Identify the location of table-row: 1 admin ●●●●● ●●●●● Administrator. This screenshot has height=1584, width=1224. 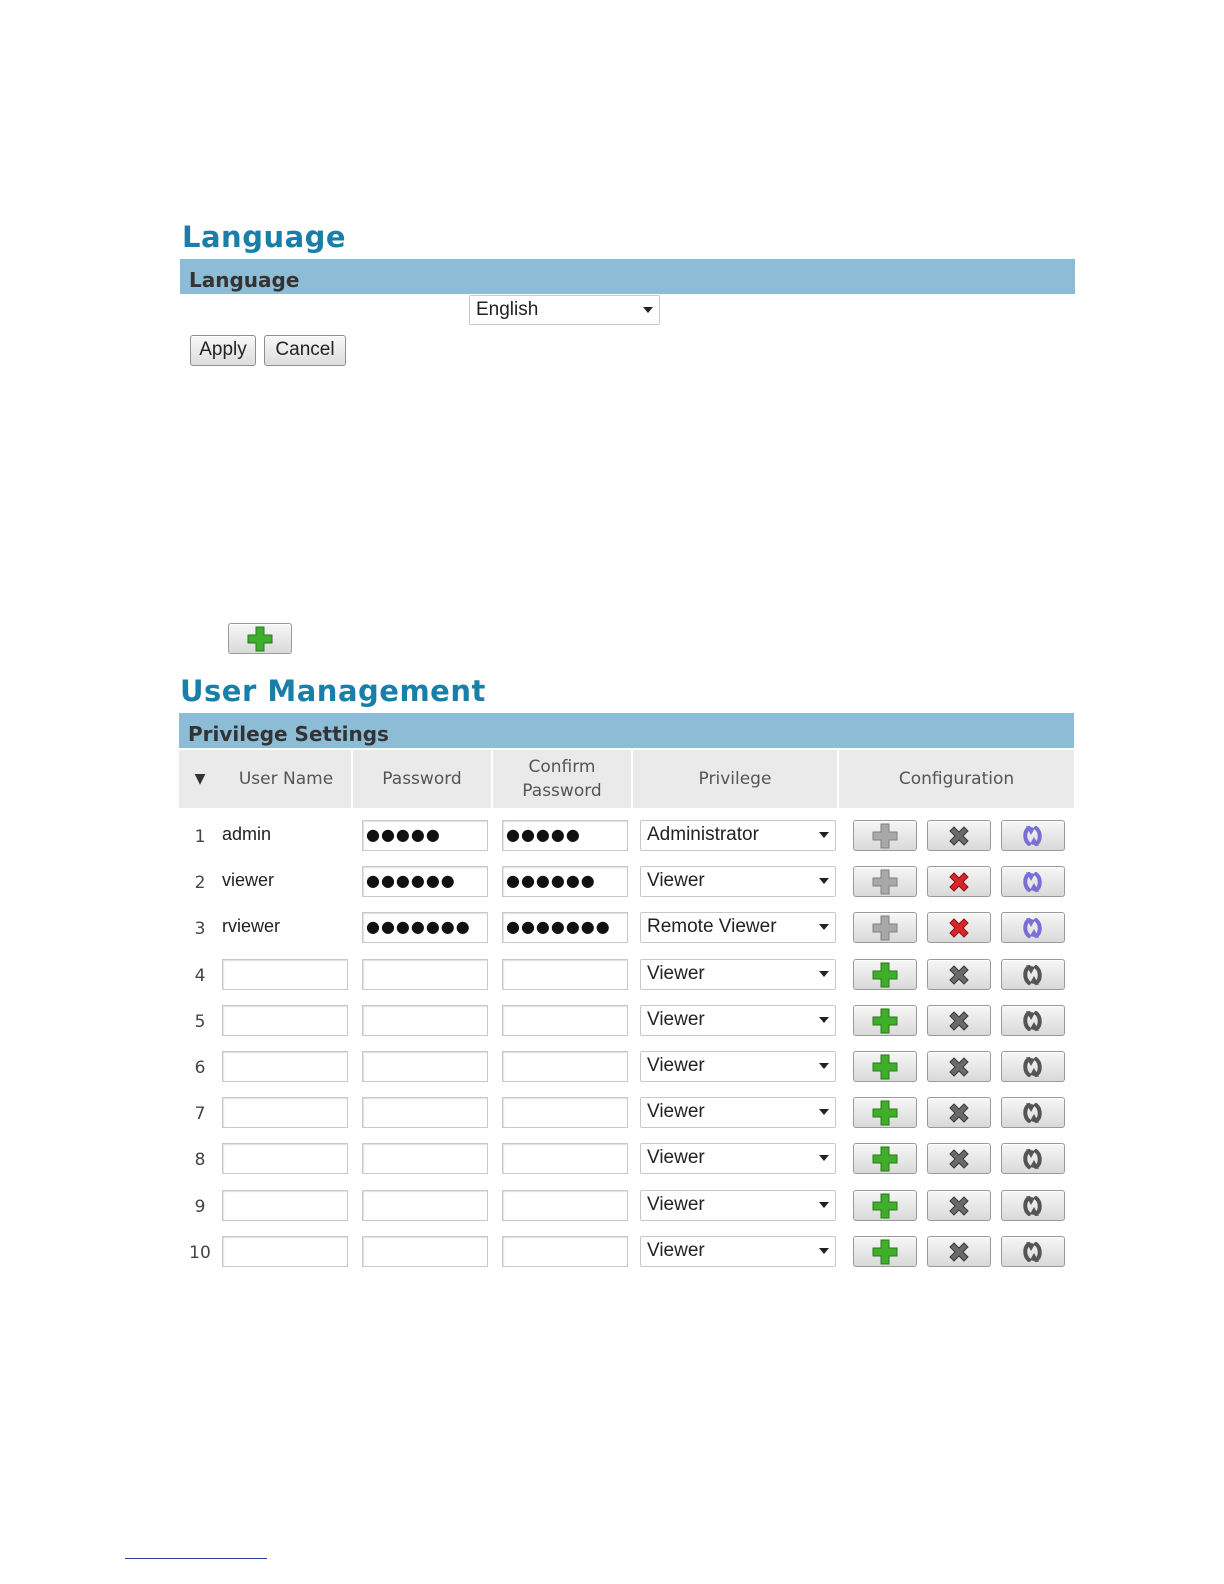
(612, 836).